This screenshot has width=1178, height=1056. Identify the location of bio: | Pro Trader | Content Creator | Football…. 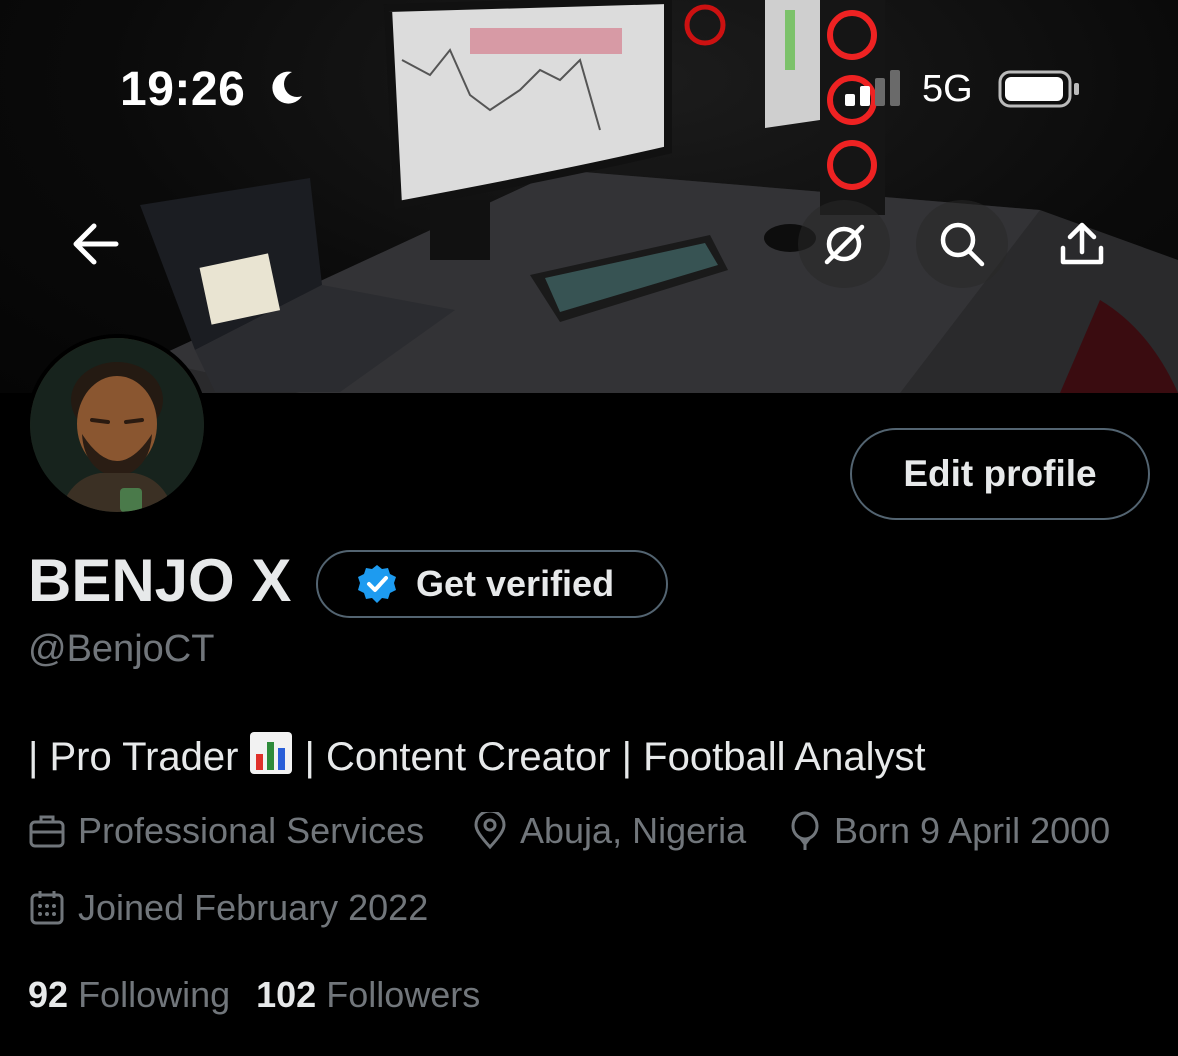
(477, 758).